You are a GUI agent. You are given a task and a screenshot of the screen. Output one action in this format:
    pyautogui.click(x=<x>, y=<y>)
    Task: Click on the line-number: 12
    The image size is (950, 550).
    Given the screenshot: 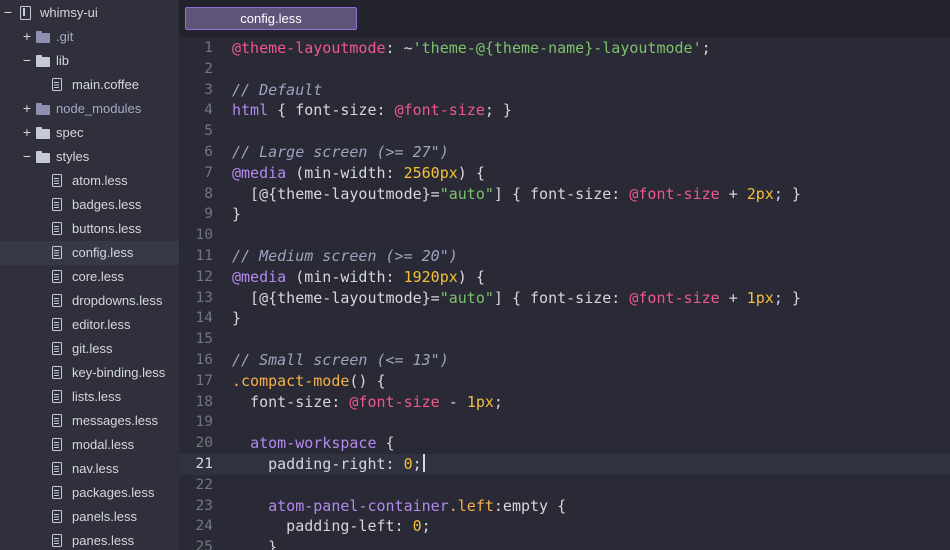 What is the action you would take?
    pyautogui.click(x=204, y=276)
    